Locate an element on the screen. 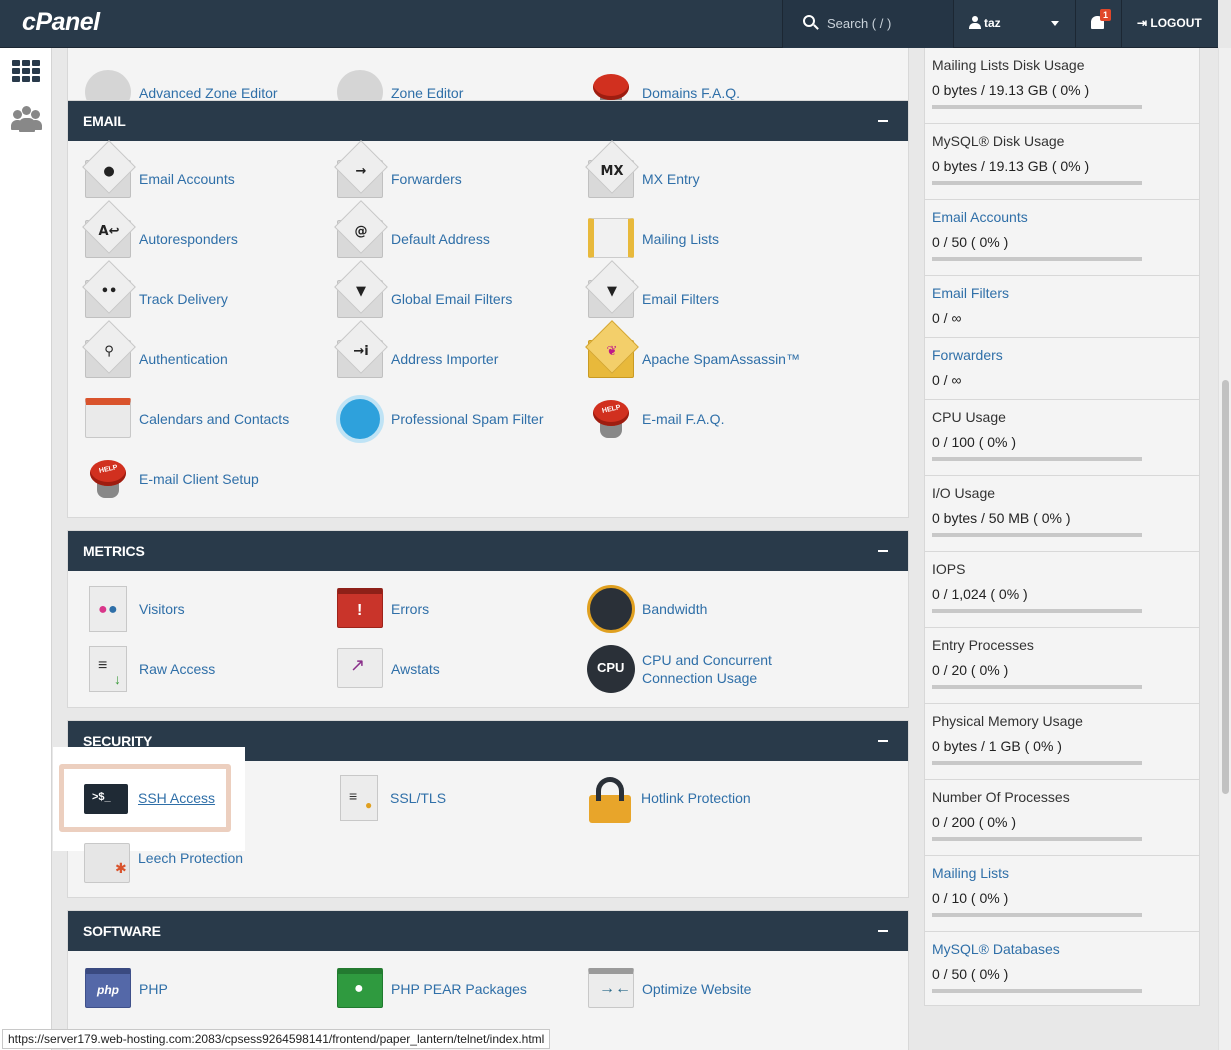  bandwidth-label: Bandwidth is located at coordinates (675, 609).